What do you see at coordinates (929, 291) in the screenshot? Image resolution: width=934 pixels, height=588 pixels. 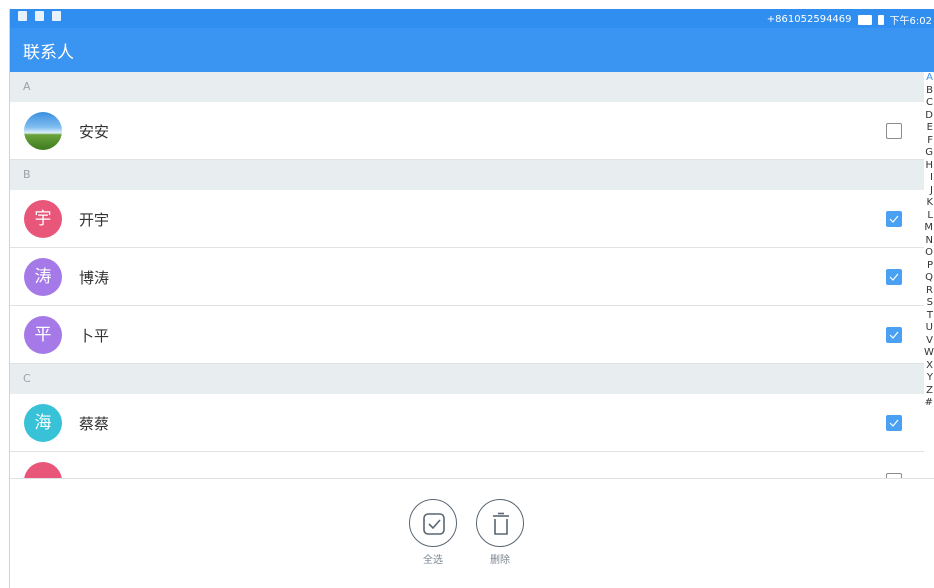 I see `index-letter-r: R` at bounding box center [929, 291].